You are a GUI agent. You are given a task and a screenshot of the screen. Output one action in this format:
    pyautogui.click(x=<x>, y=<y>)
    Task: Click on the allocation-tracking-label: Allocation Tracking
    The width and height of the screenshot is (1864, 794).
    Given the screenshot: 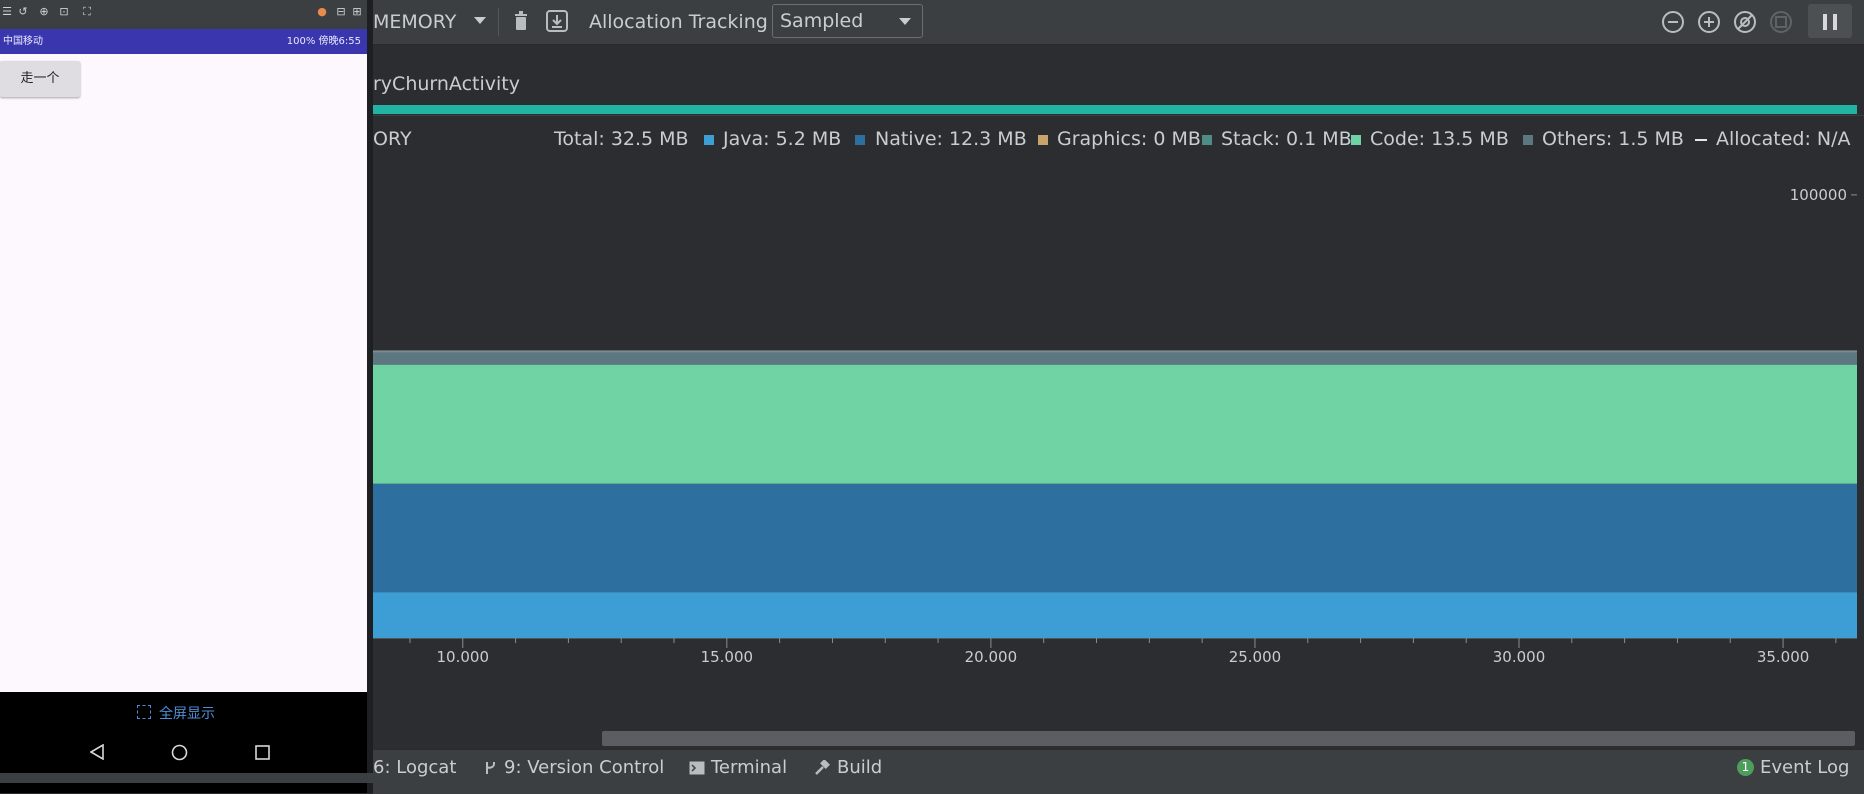 What is the action you would take?
    pyautogui.click(x=678, y=22)
    